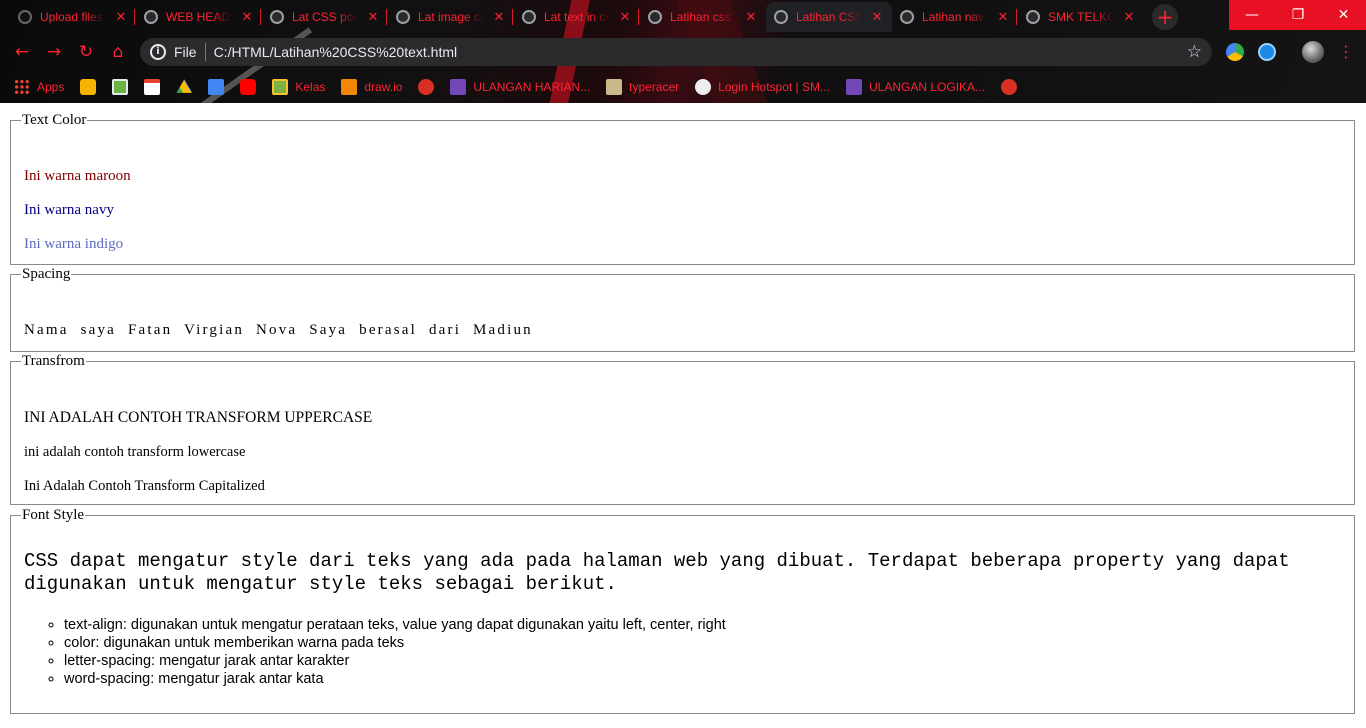 The height and width of the screenshot is (728, 1366). I want to click on bookmark-label: Apps, so click(51, 86).